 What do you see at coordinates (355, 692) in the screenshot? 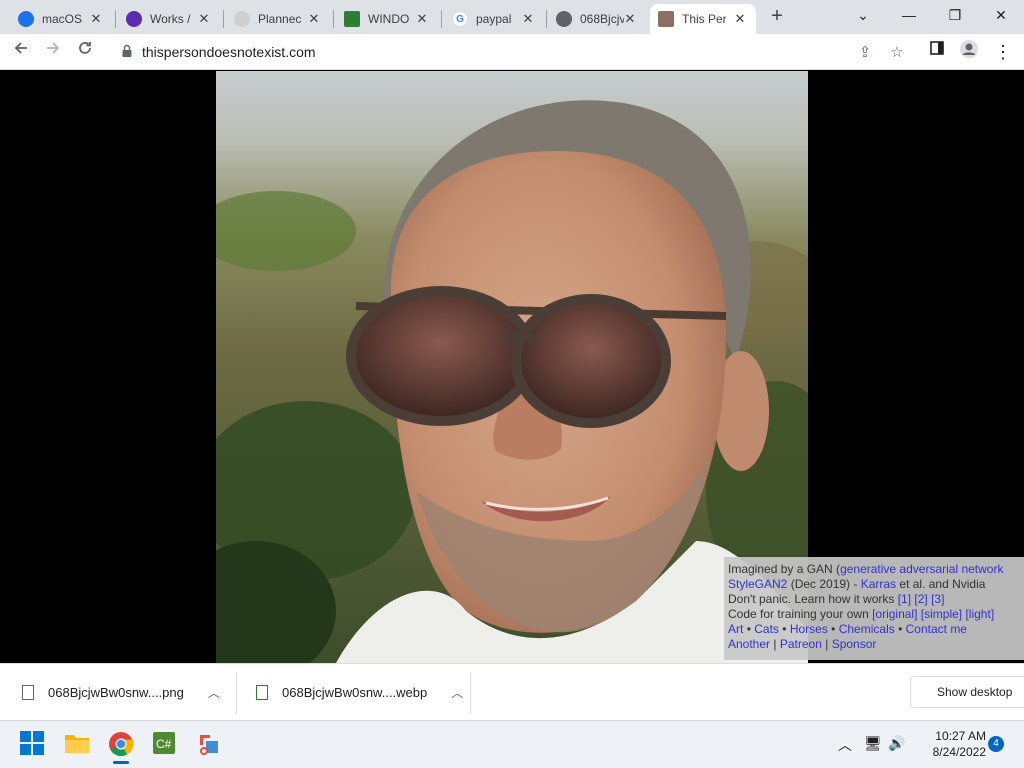
I see `download-filename: 068BjcjwBw0snw....webp` at bounding box center [355, 692].